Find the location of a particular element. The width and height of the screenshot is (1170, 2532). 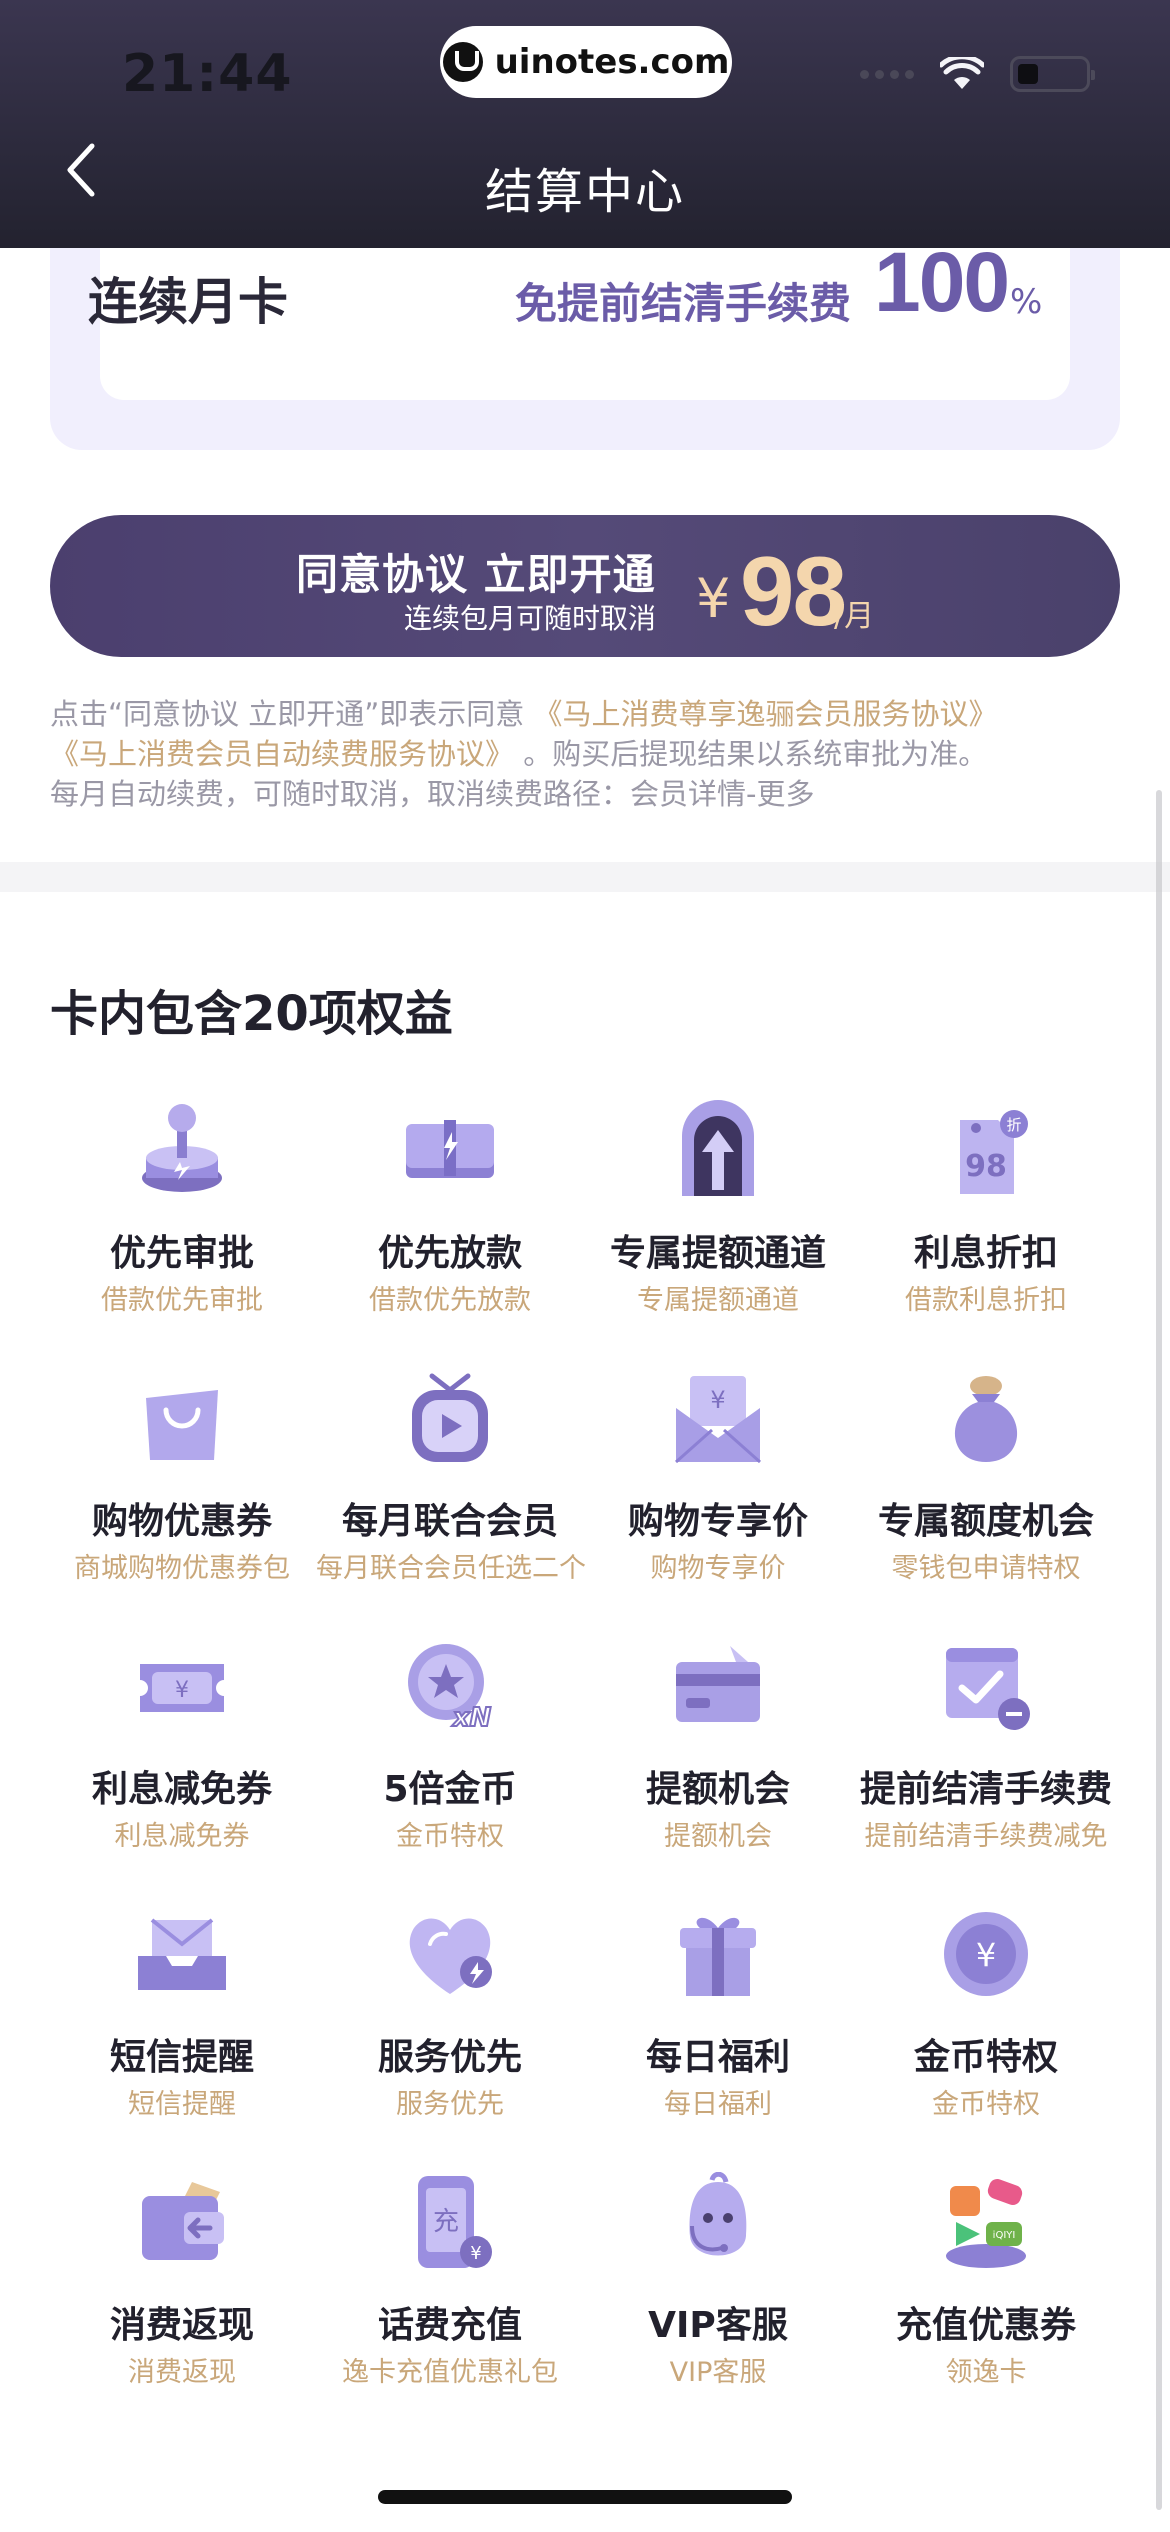

benefit-item: 专属额度机会 零钱包申请特权 is located at coordinates (986, 1498).